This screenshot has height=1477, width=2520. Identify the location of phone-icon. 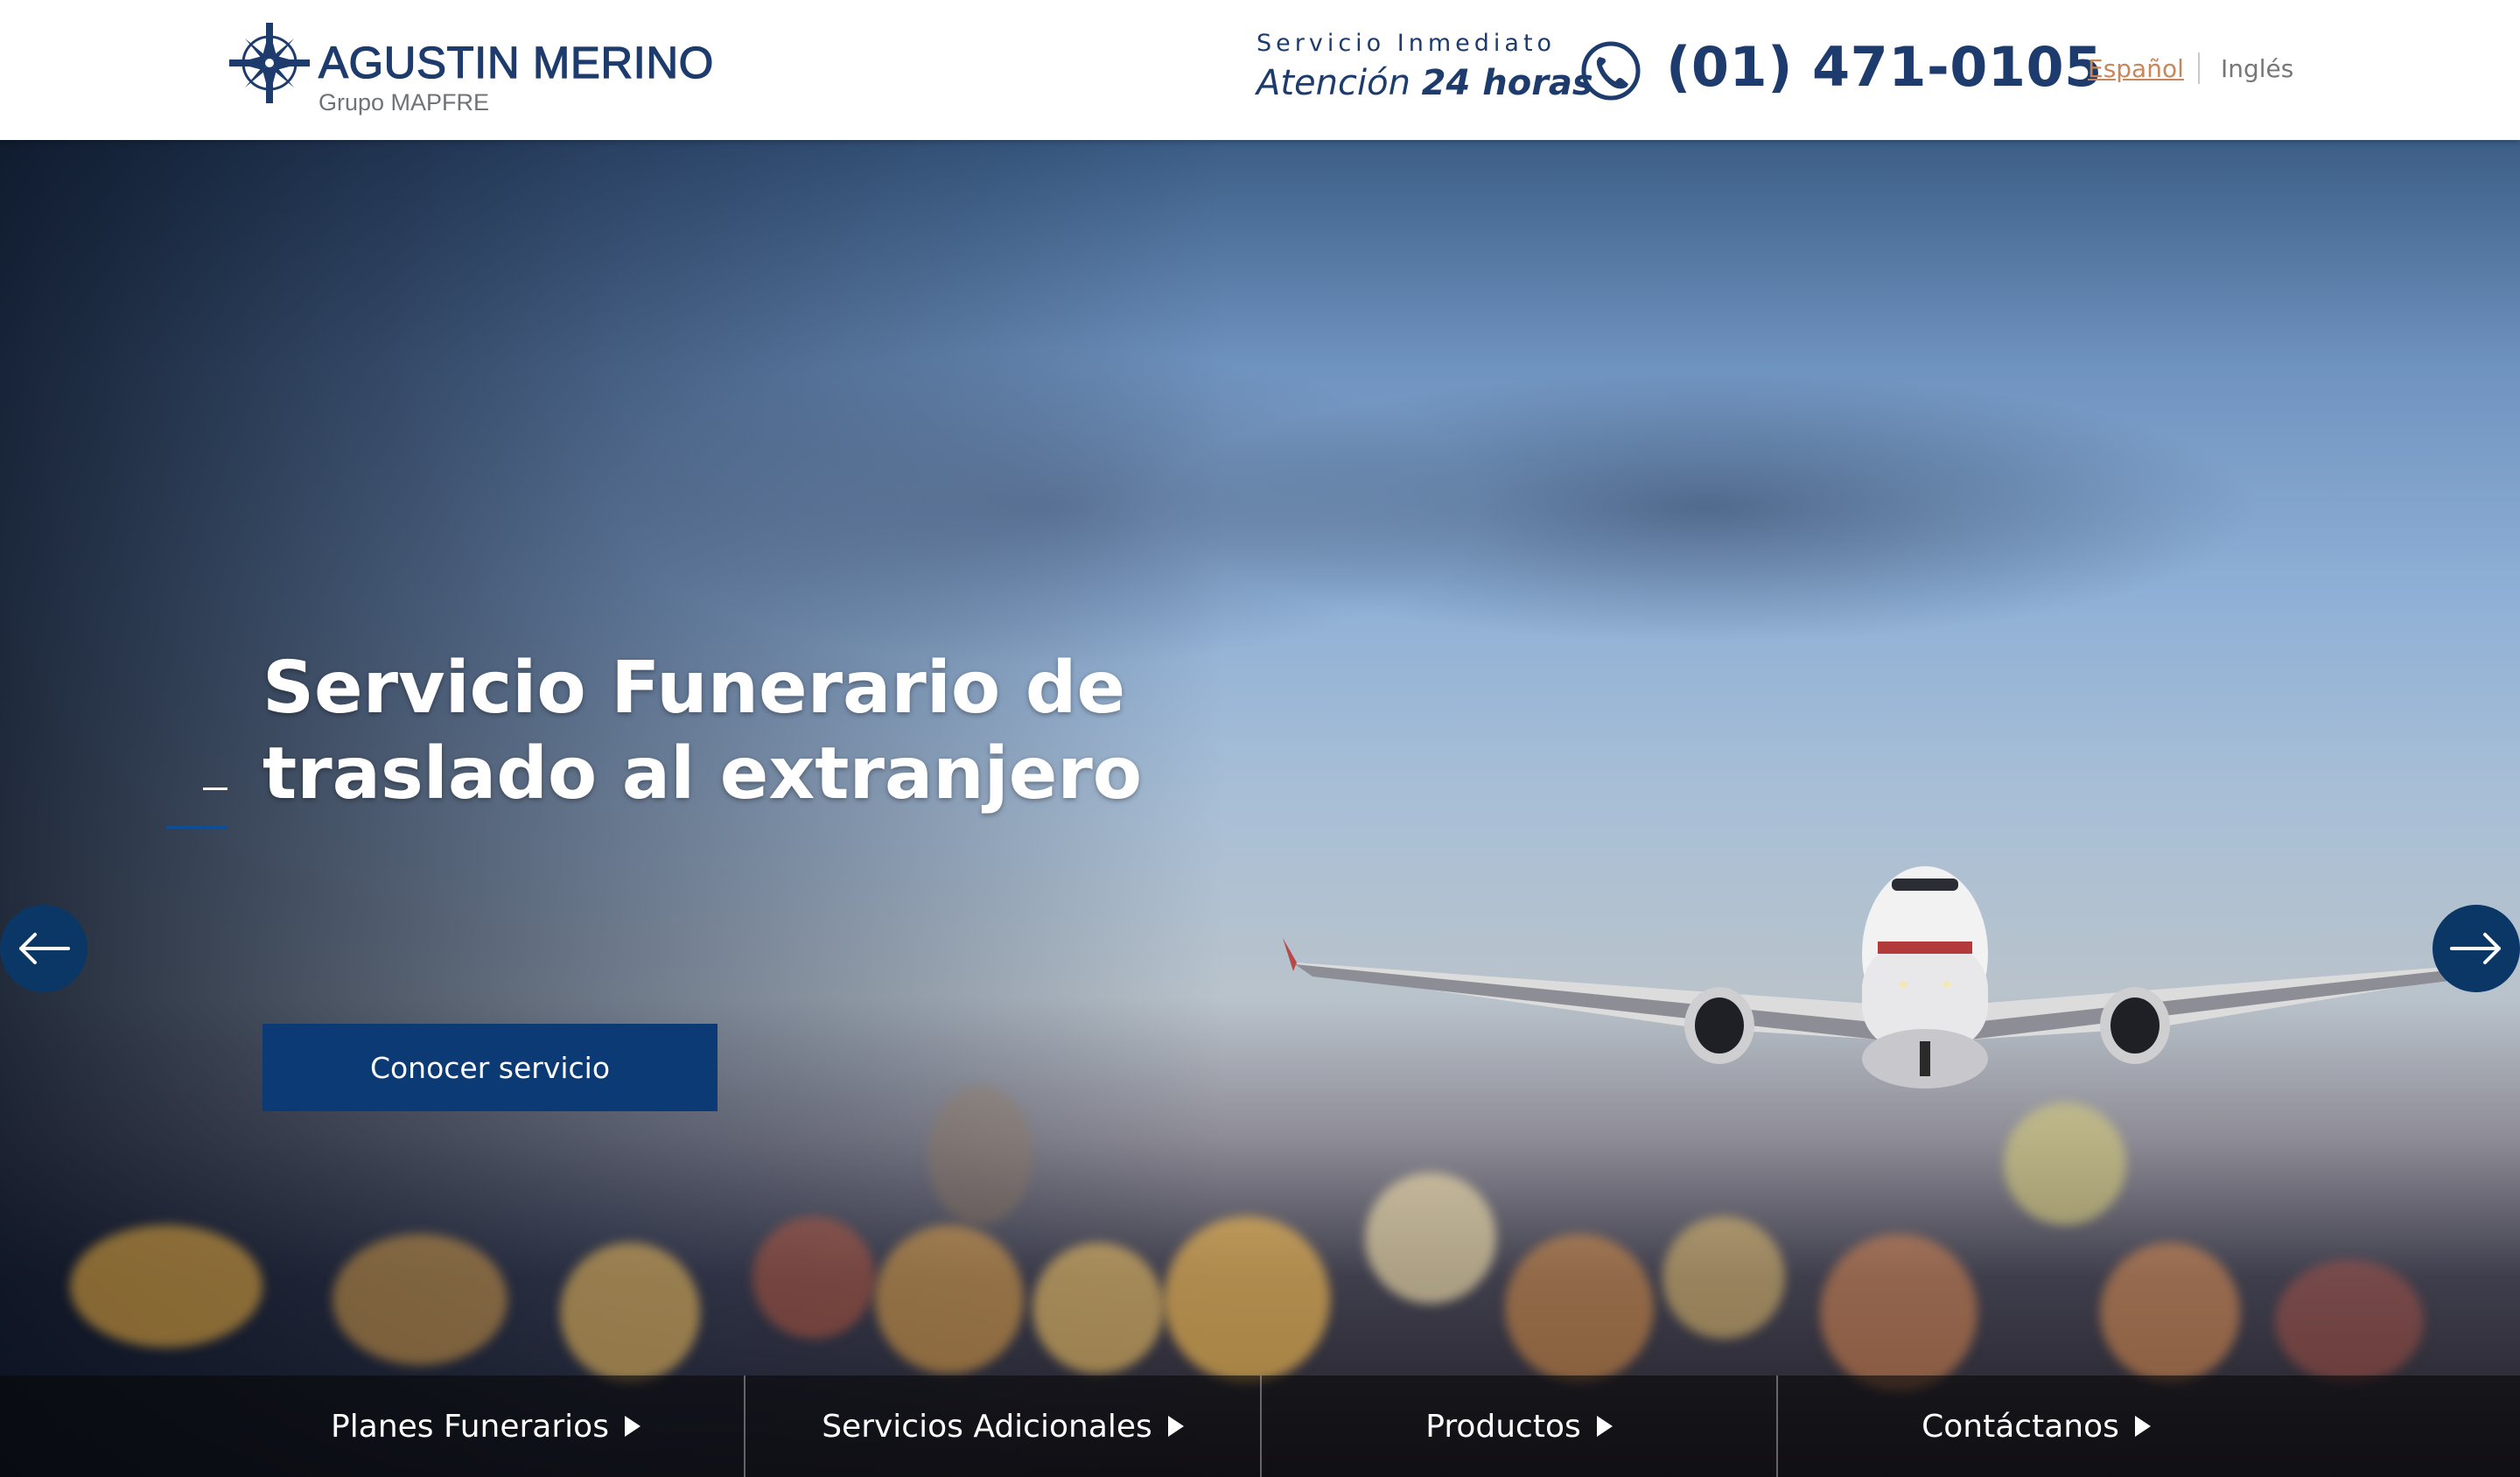
(1611, 71).